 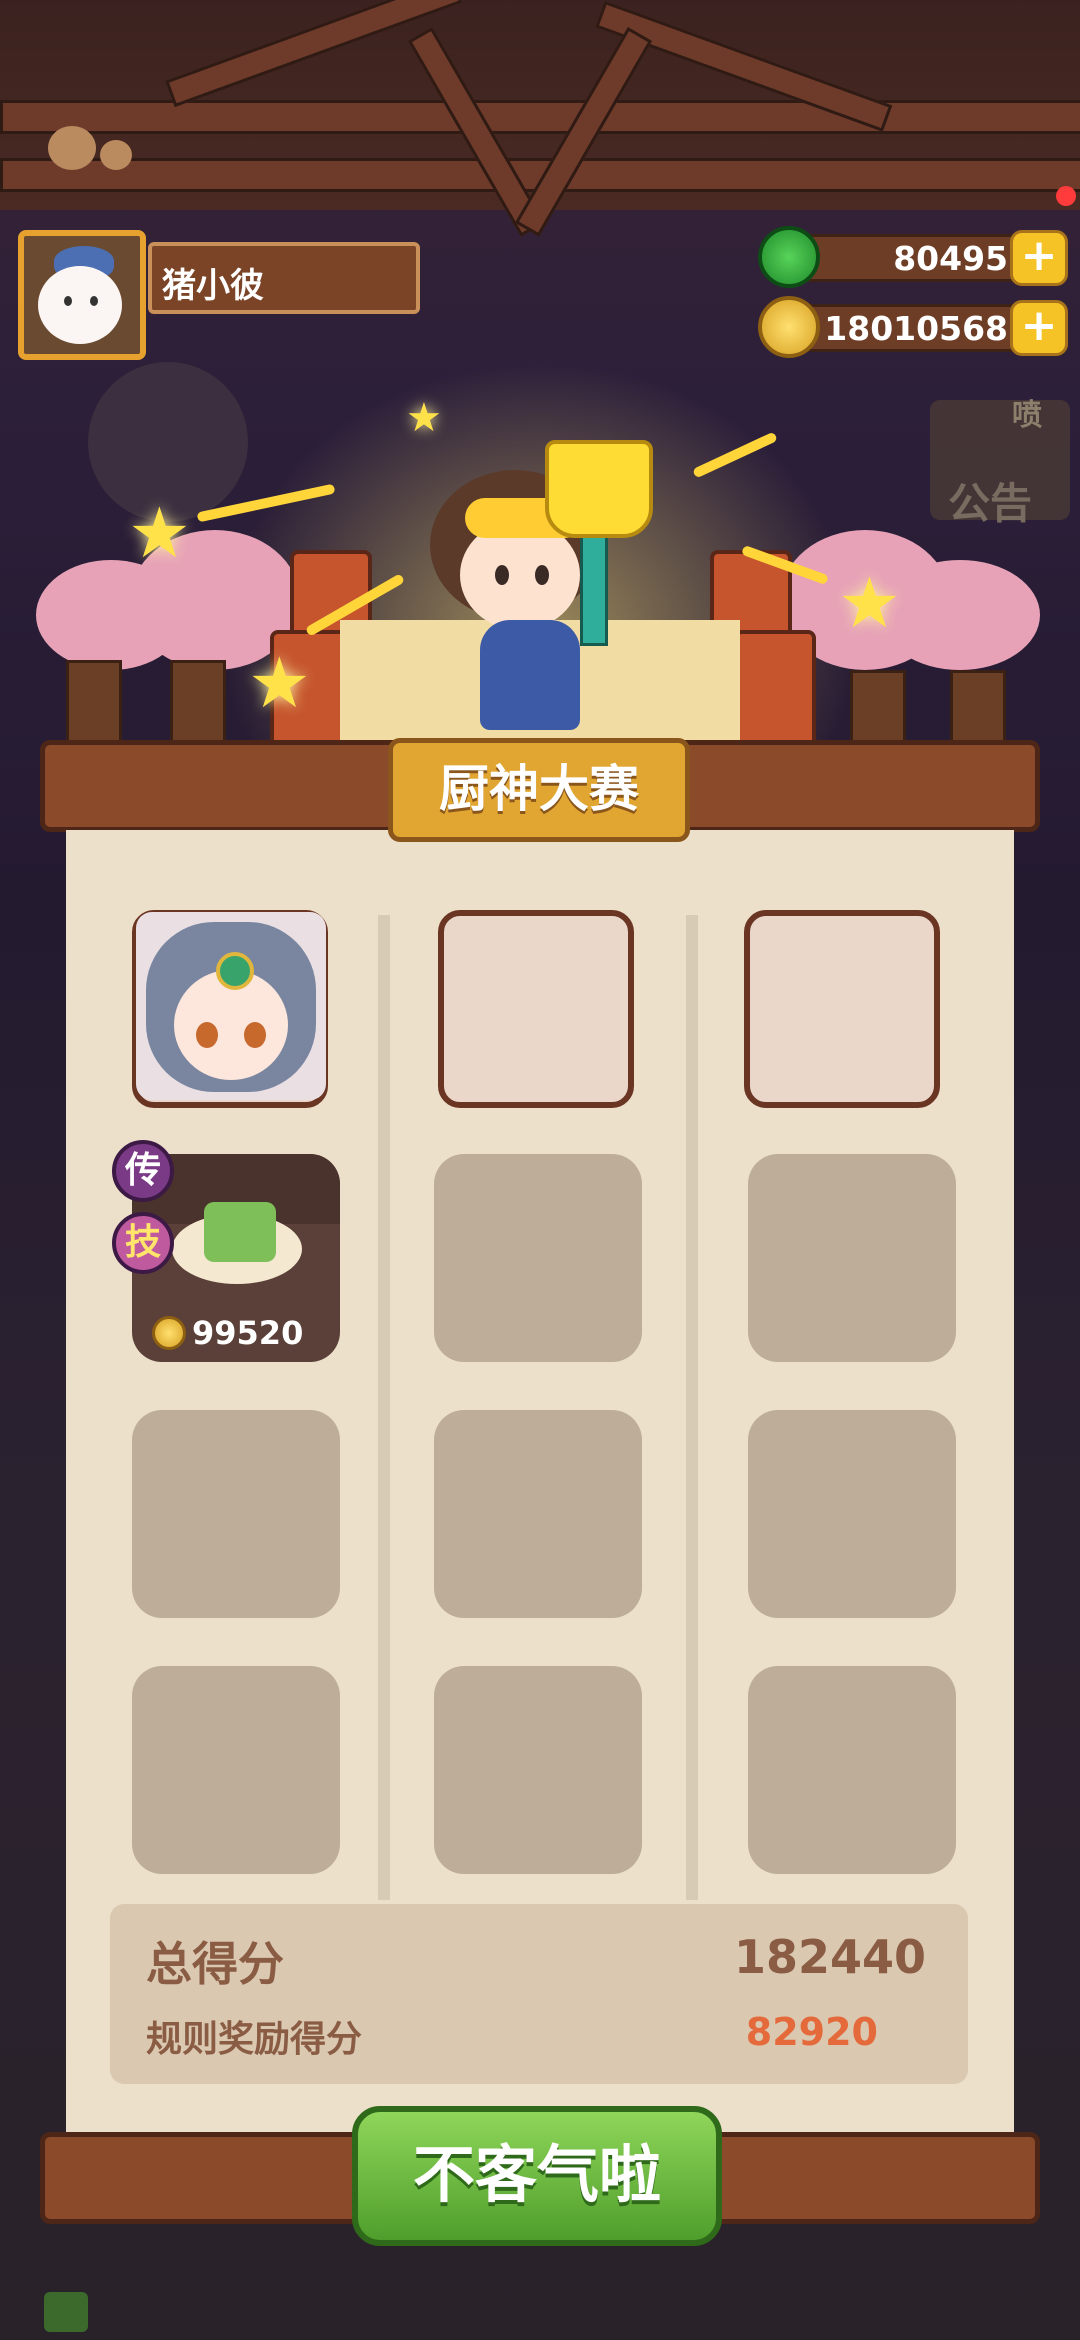 What do you see at coordinates (990, 503) in the screenshot?
I see `notice-label: 公告` at bounding box center [990, 503].